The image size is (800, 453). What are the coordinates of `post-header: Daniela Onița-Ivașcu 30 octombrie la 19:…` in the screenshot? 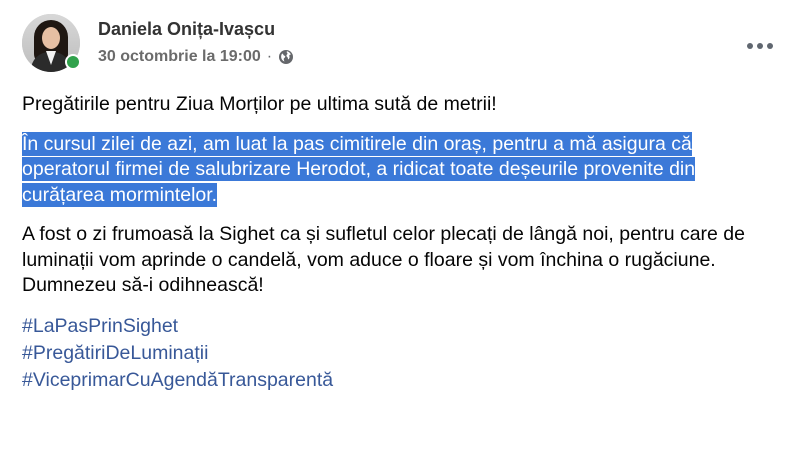 It's located at (158, 43).